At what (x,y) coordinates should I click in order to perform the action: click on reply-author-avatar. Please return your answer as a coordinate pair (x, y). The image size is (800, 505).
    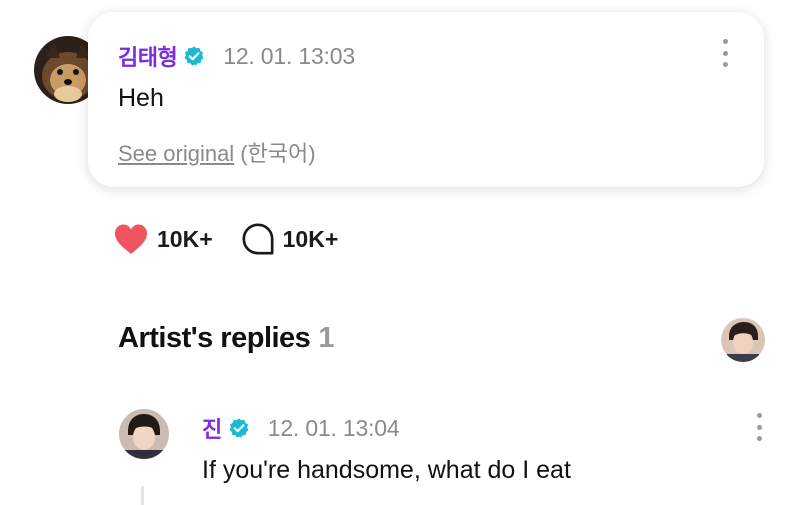
    Looking at the image, I should click on (144, 434).